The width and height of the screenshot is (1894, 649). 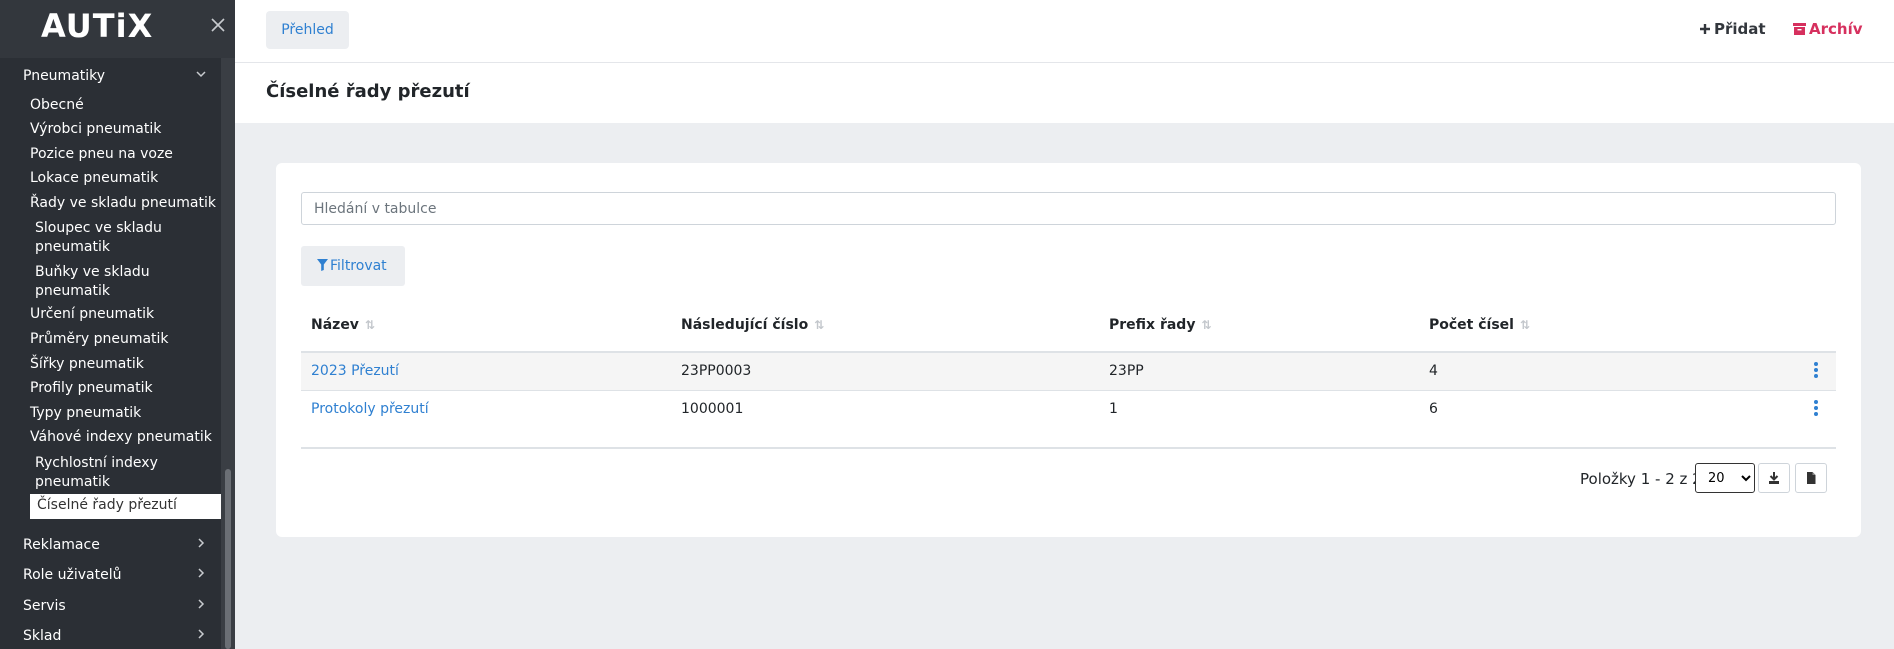 What do you see at coordinates (1064, 93) in the screenshot?
I see `page-header: Číselné řady přezutí` at bounding box center [1064, 93].